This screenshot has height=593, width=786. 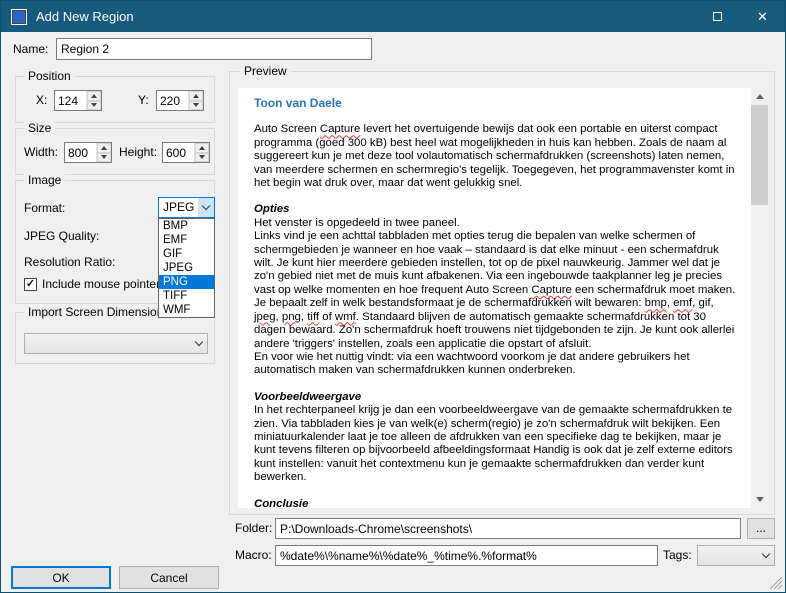 I want to click on checkmark-icon: ✓, so click(x=30, y=284).